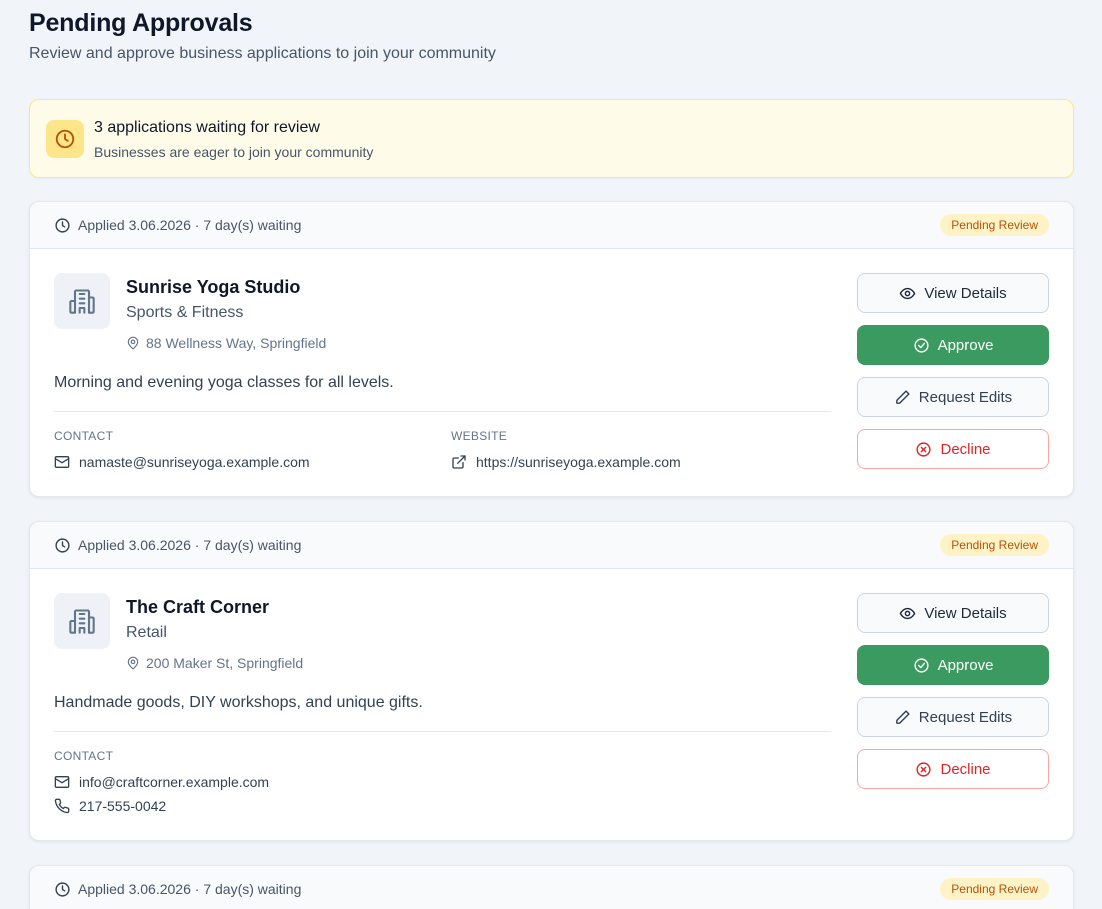 The width and height of the screenshot is (1102, 909). I want to click on business-category: Retail, so click(146, 632).